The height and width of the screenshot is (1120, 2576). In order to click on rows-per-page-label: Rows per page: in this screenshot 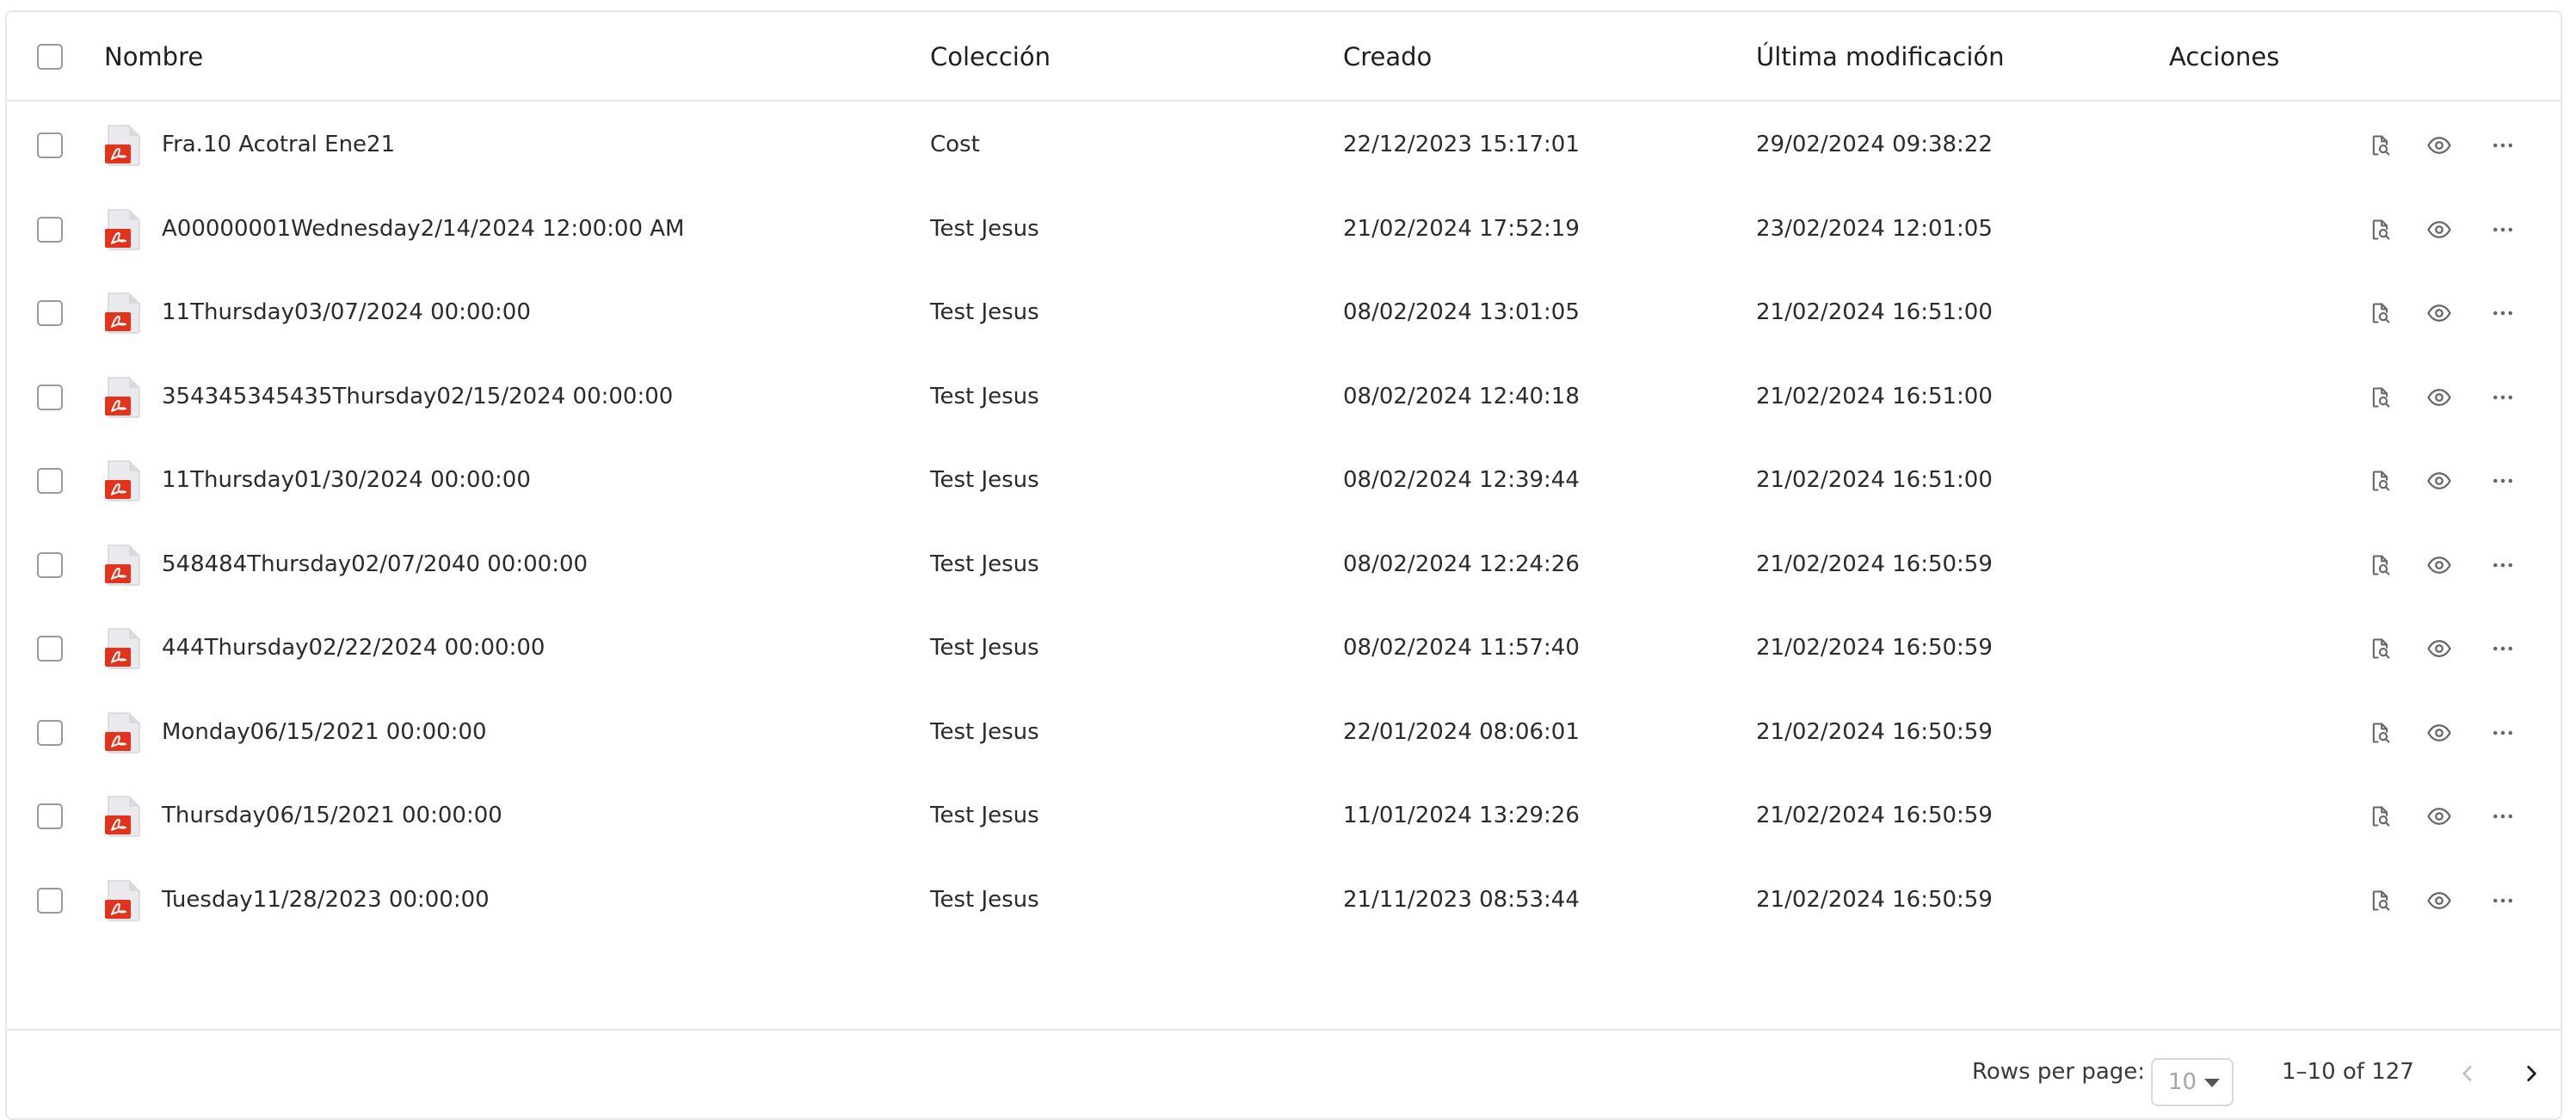, I will do `click(2059, 1072)`.